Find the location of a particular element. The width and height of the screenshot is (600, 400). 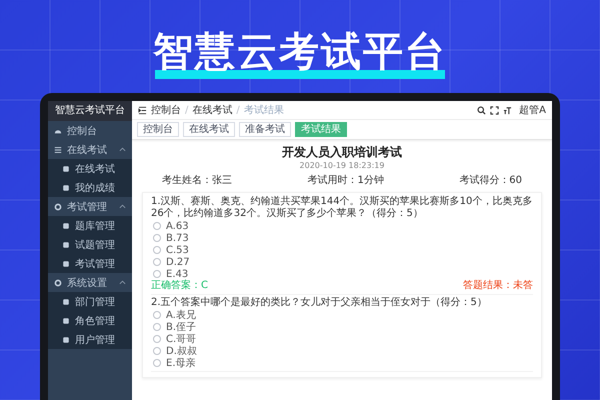

sidebar-item: 考试管理 is located at coordinates (90, 206).